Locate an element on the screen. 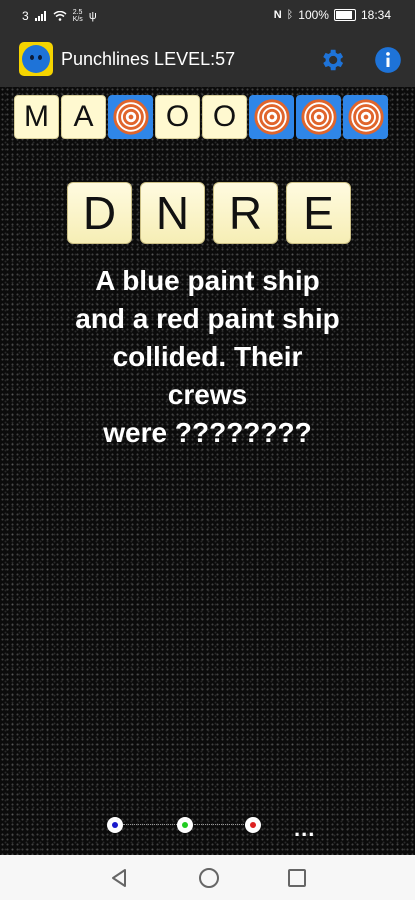  recent-apps-icon is located at coordinates (297, 878).